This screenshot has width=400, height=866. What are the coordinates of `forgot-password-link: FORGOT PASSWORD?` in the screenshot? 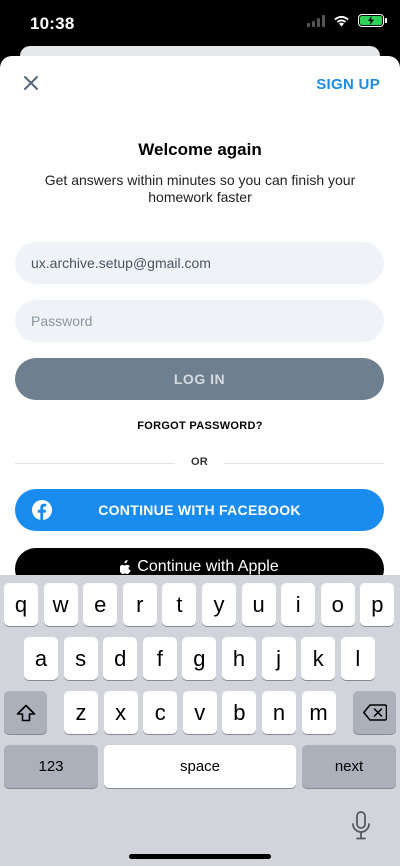 It's located at (200, 426).